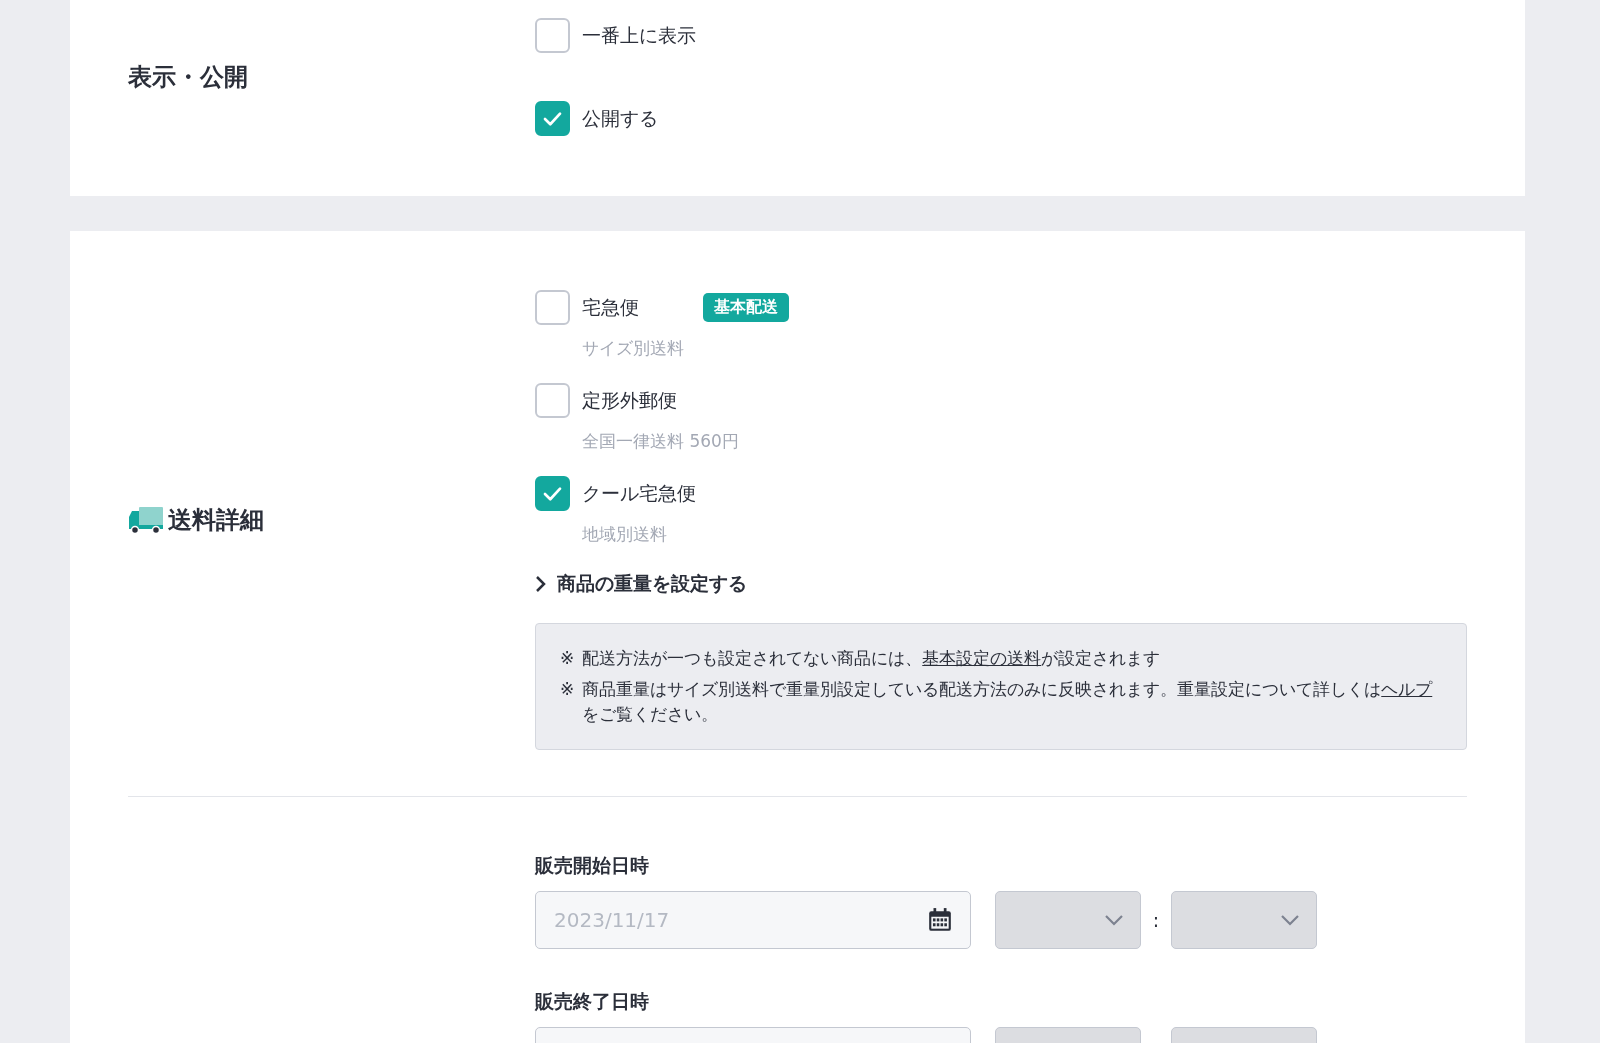 The height and width of the screenshot is (1043, 1600). I want to click on chevron-icon, so click(541, 584).